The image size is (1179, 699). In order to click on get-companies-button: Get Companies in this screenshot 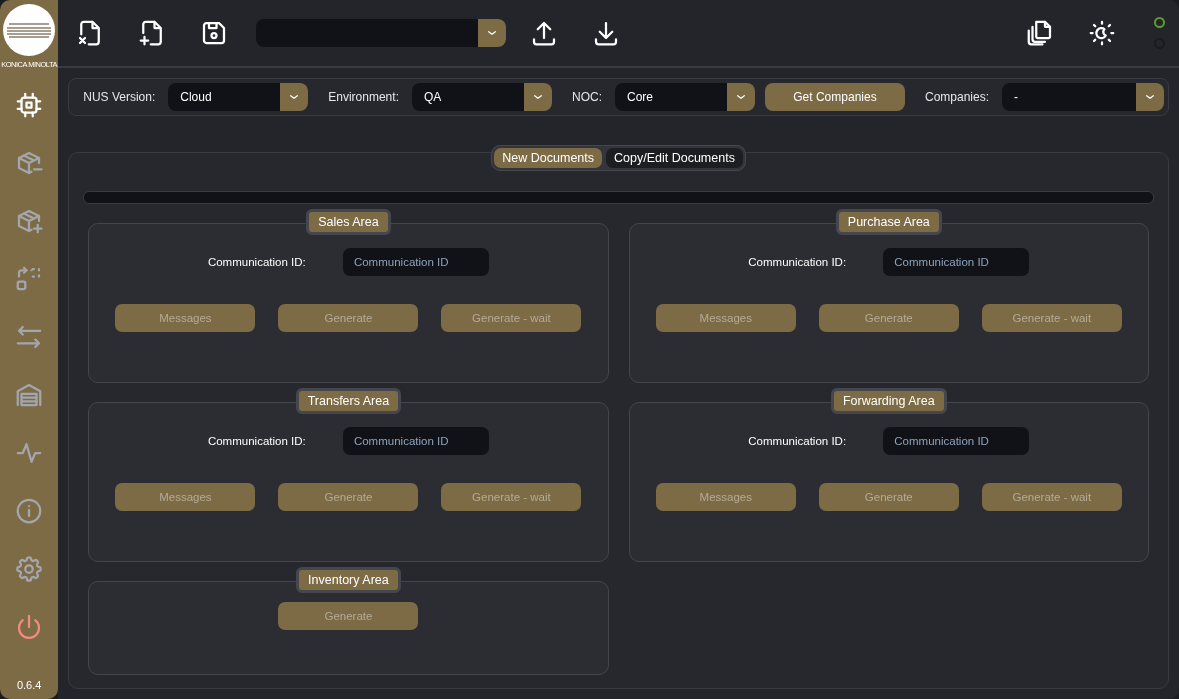, I will do `click(834, 97)`.